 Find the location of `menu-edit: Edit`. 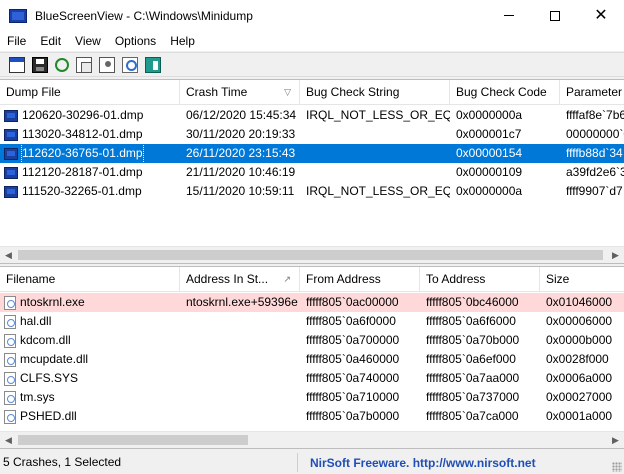

menu-edit: Edit is located at coordinates (50, 41).